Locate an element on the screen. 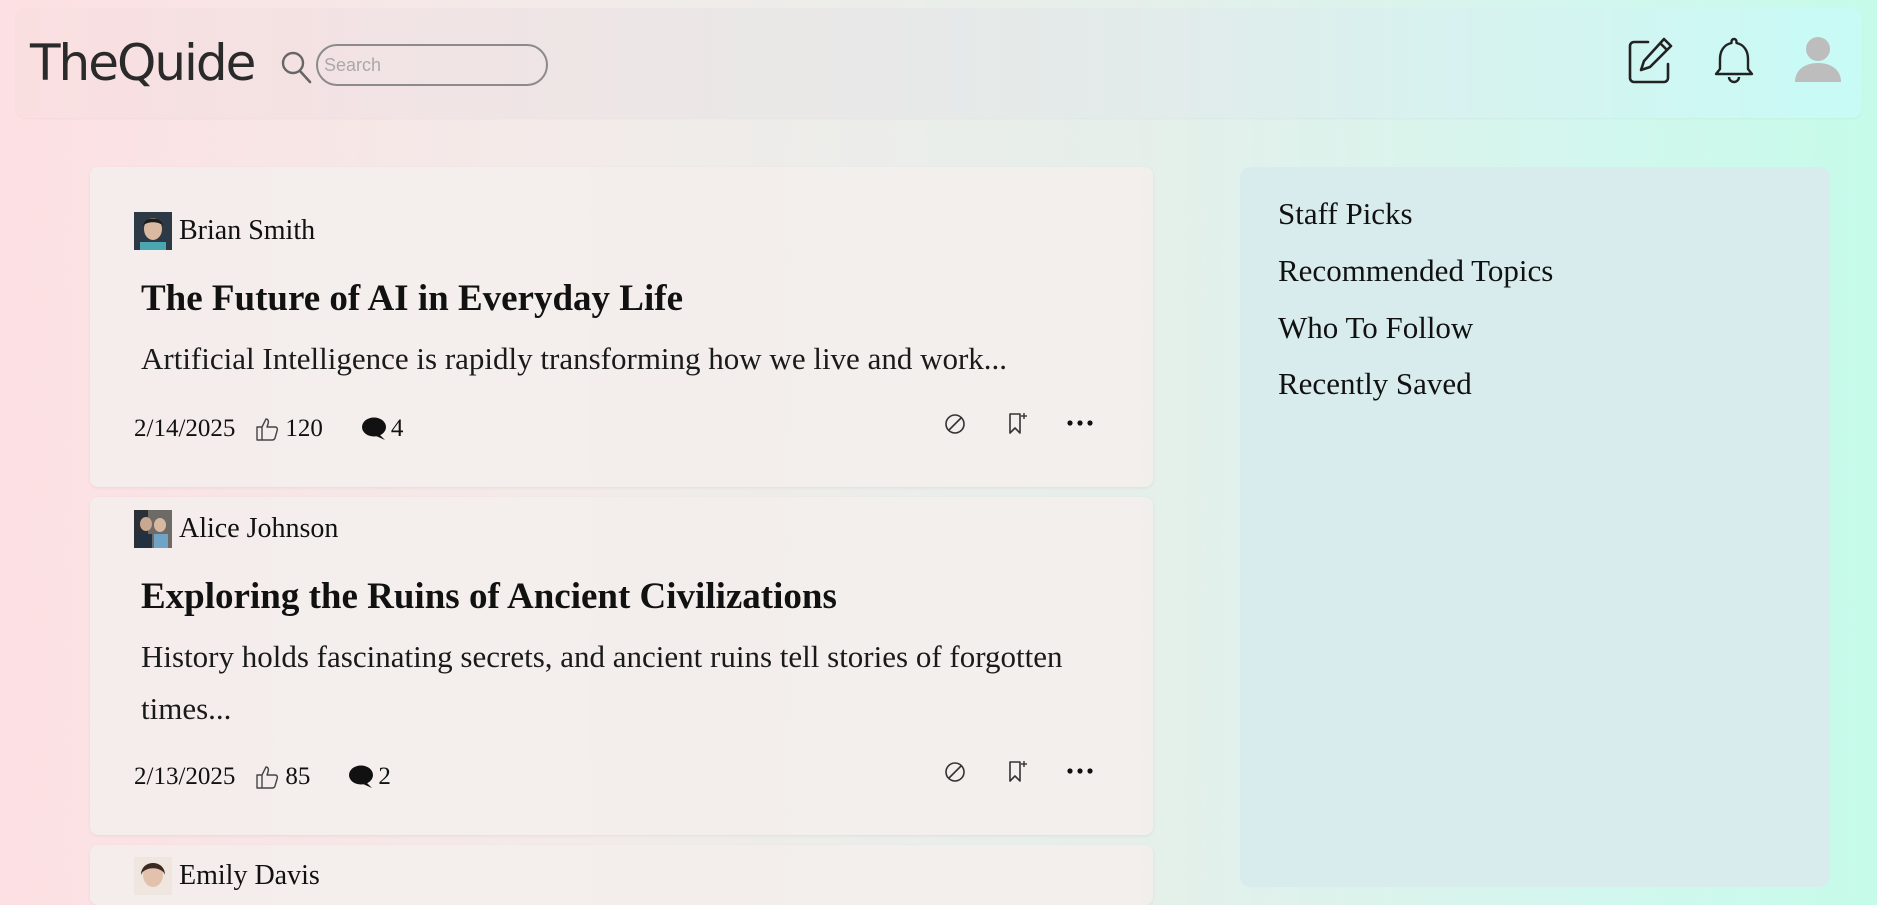 Image resolution: width=1877 pixels, height=905 pixels. like-count: 120 is located at coordinates (304, 428).